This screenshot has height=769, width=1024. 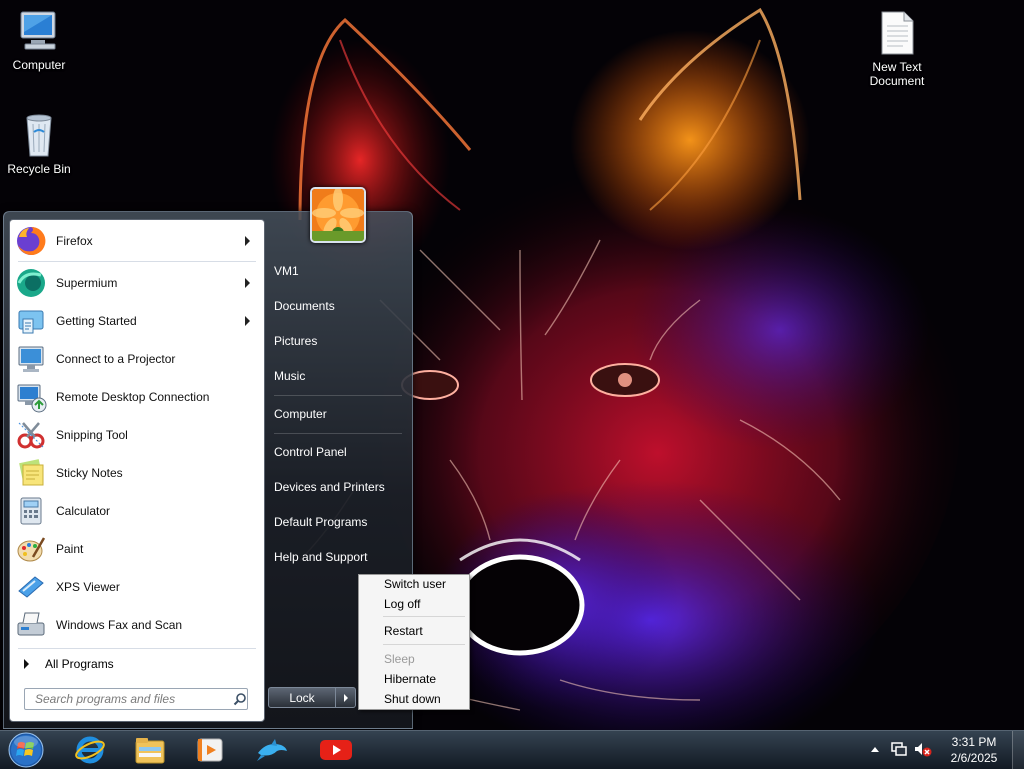 What do you see at coordinates (272, 750) in the screenshot?
I see `taskbar-dolphin` at bounding box center [272, 750].